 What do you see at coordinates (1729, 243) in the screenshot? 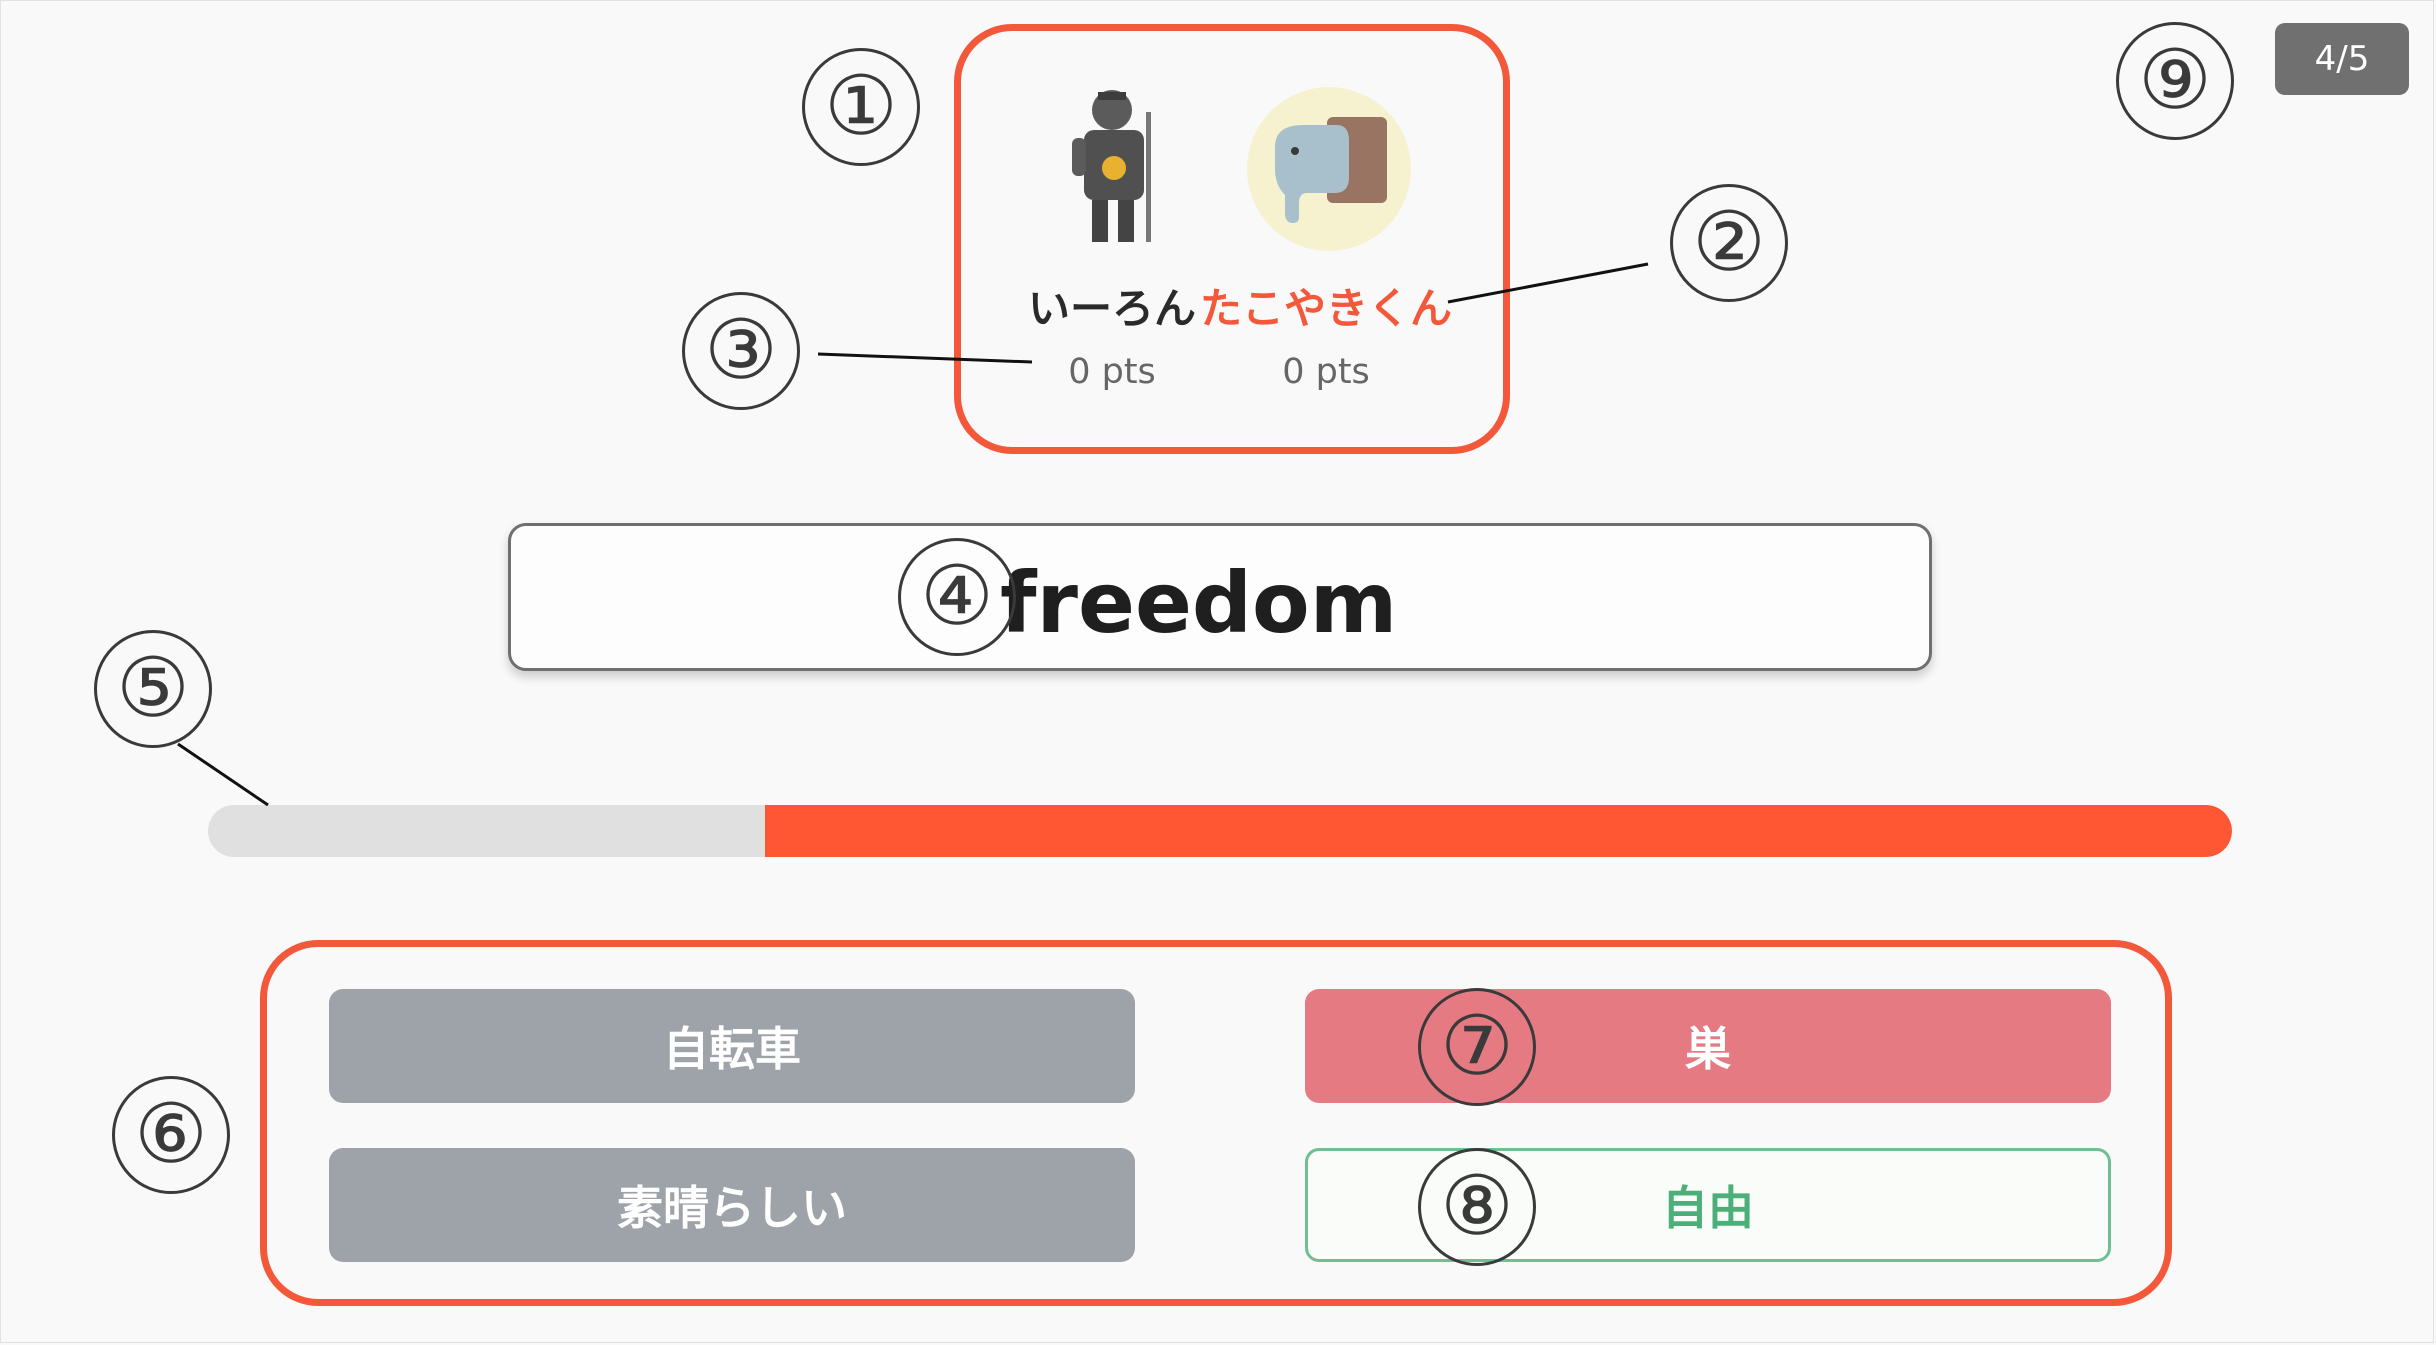
I see `annotation-marker-2: ②` at bounding box center [1729, 243].